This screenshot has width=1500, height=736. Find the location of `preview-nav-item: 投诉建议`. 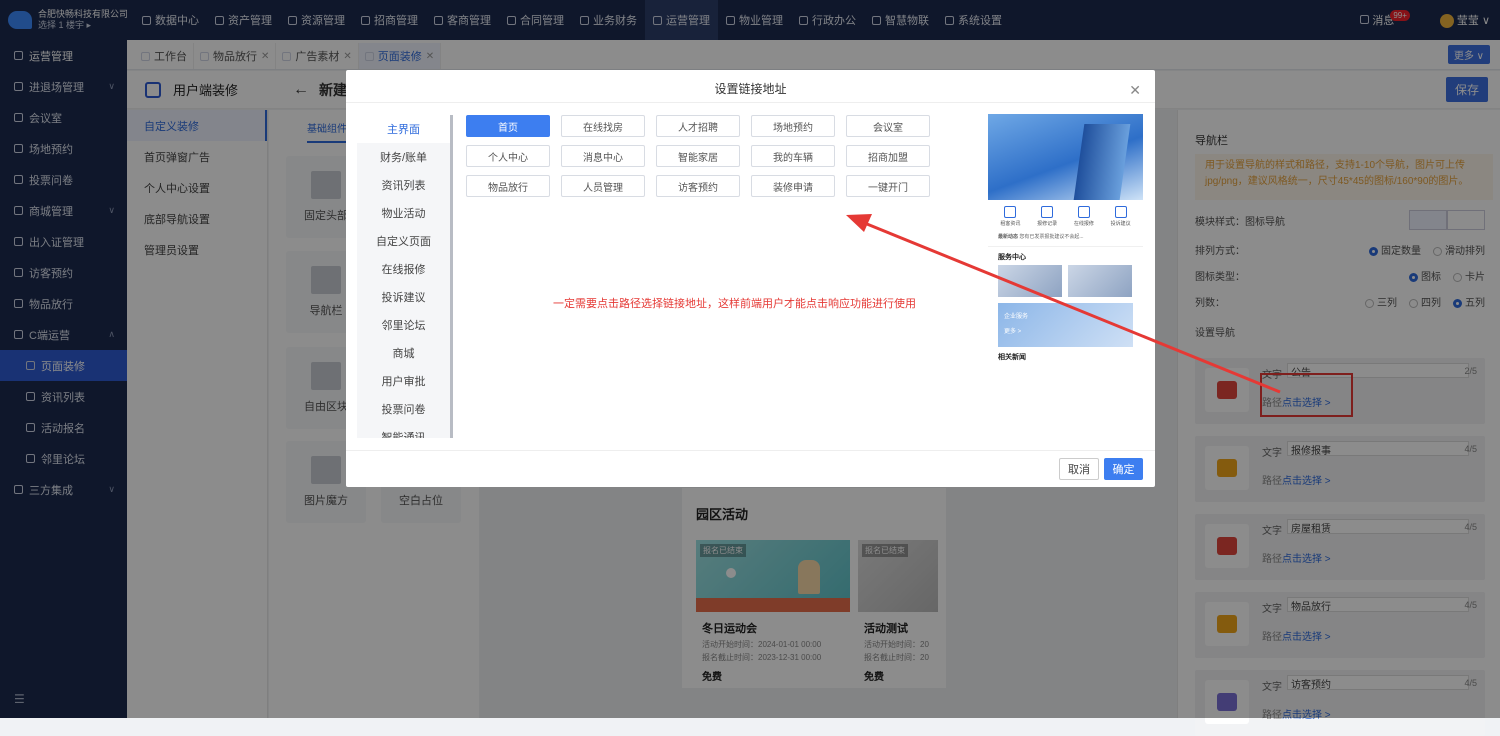

preview-nav-item: 投诉建议 is located at coordinates (1121, 216).